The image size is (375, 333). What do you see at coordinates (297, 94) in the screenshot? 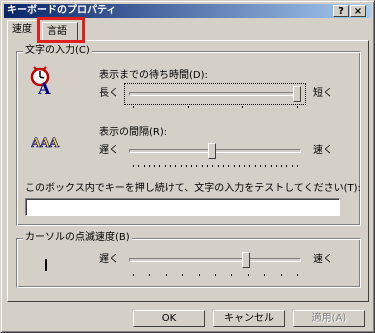
I see `repeat-delay-thumb` at bounding box center [297, 94].